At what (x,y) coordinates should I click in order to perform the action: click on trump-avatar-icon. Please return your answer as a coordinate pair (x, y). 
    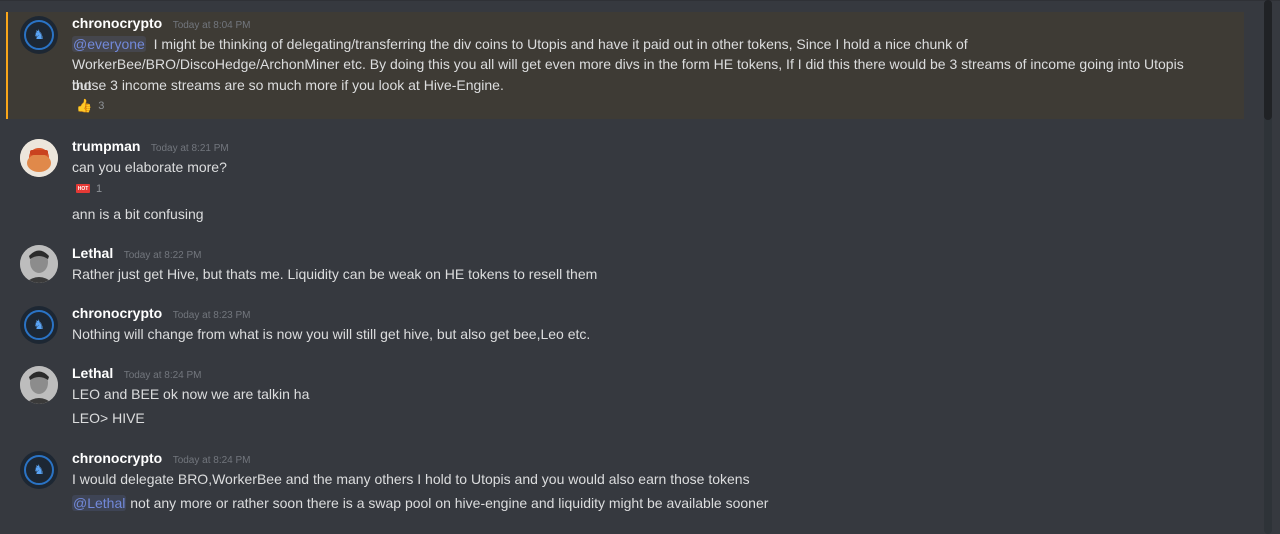
    Looking at the image, I should click on (39, 158).